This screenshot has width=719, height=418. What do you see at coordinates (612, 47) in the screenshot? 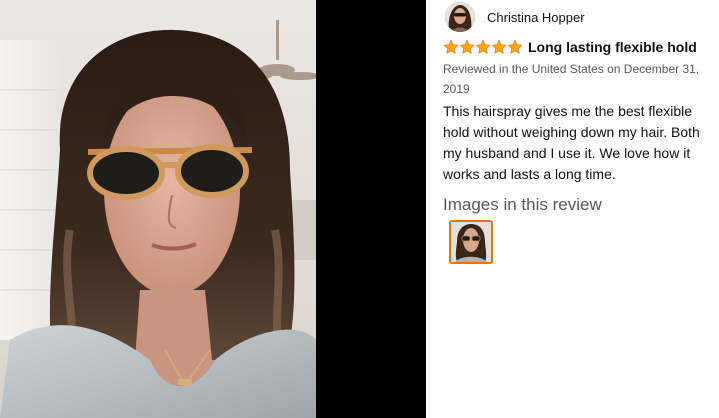
I see `review-title: Long lasting flexible hold` at bounding box center [612, 47].